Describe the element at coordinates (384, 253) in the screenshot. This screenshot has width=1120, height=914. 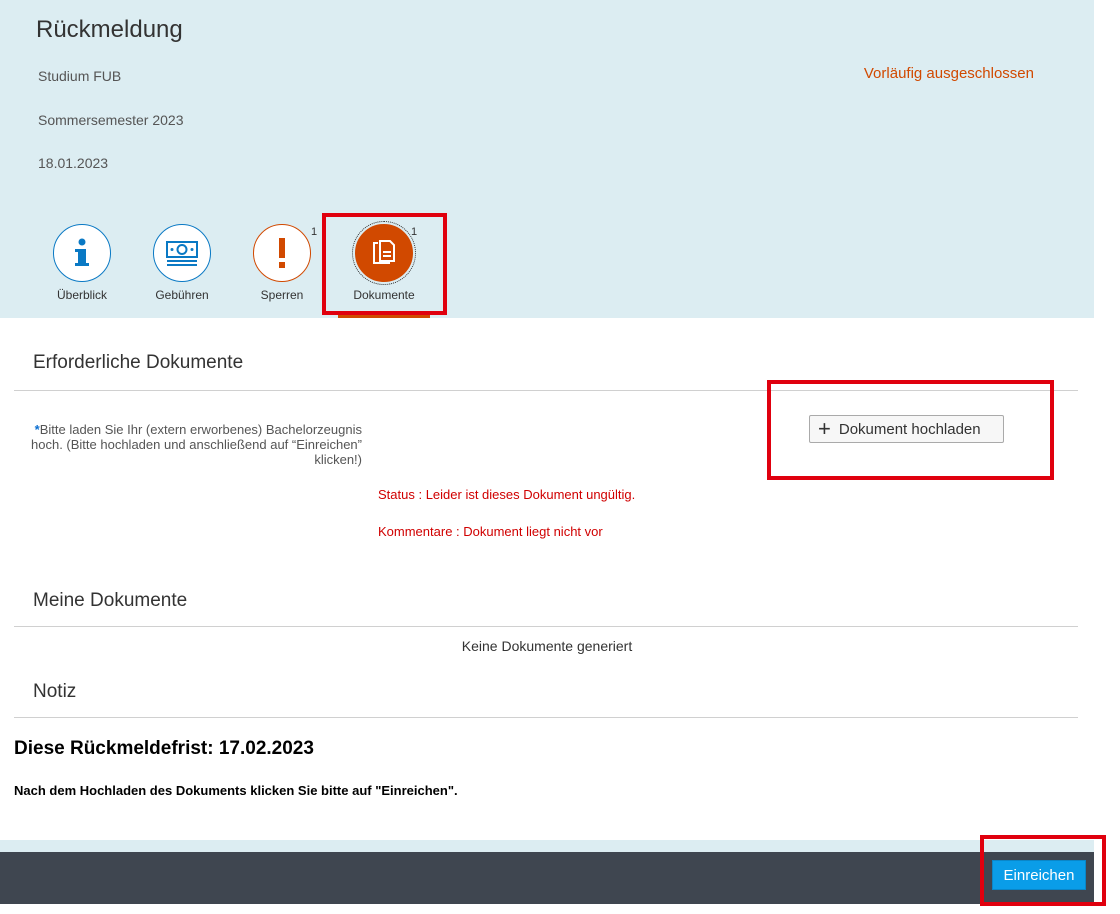
I see `document-icon` at that location.